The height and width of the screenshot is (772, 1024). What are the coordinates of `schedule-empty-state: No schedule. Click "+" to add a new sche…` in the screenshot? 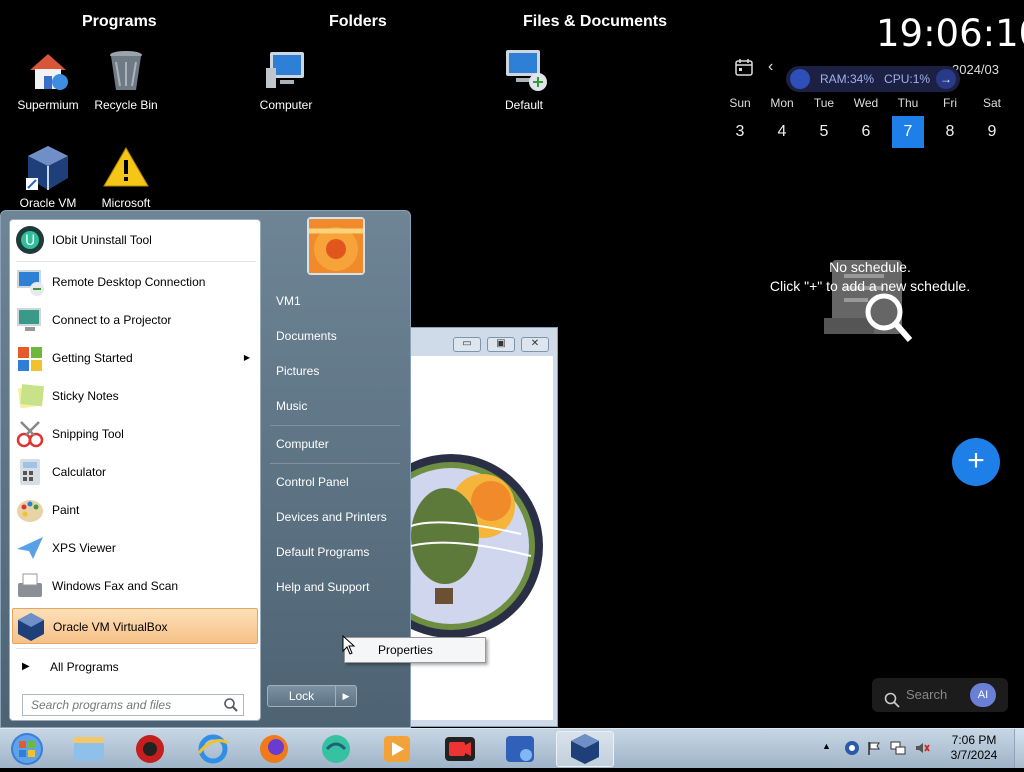 It's located at (870, 277).